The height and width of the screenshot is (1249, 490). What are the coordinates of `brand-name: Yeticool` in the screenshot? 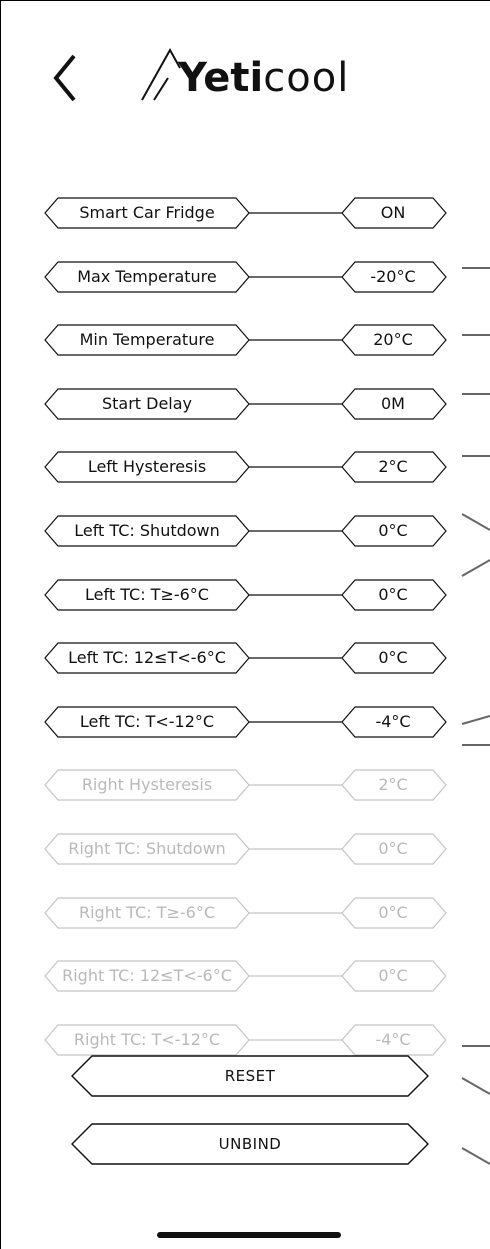 It's located at (263, 78).